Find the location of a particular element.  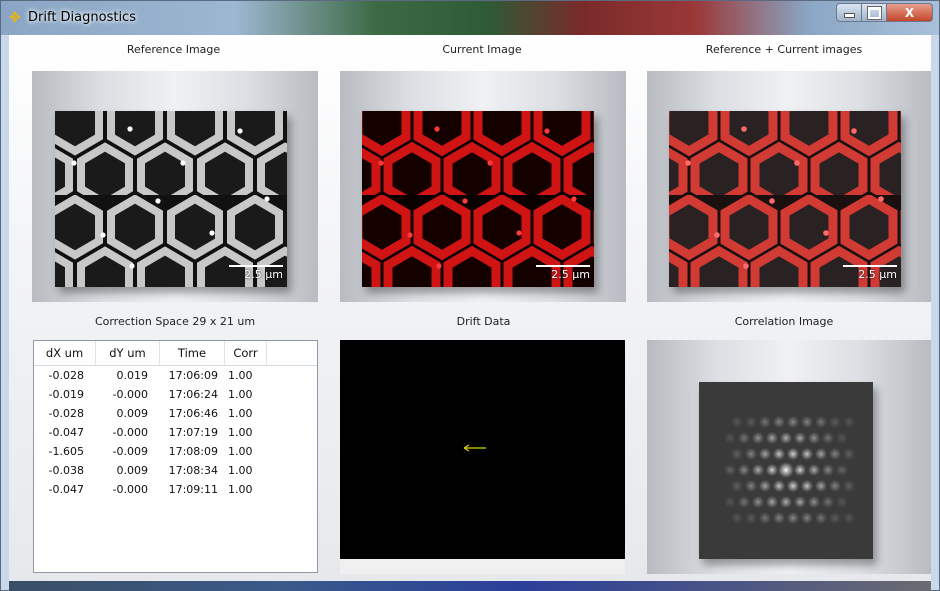

table-row: -0.019 -0.000 17:06:24 1.00 is located at coordinates (175, 394).